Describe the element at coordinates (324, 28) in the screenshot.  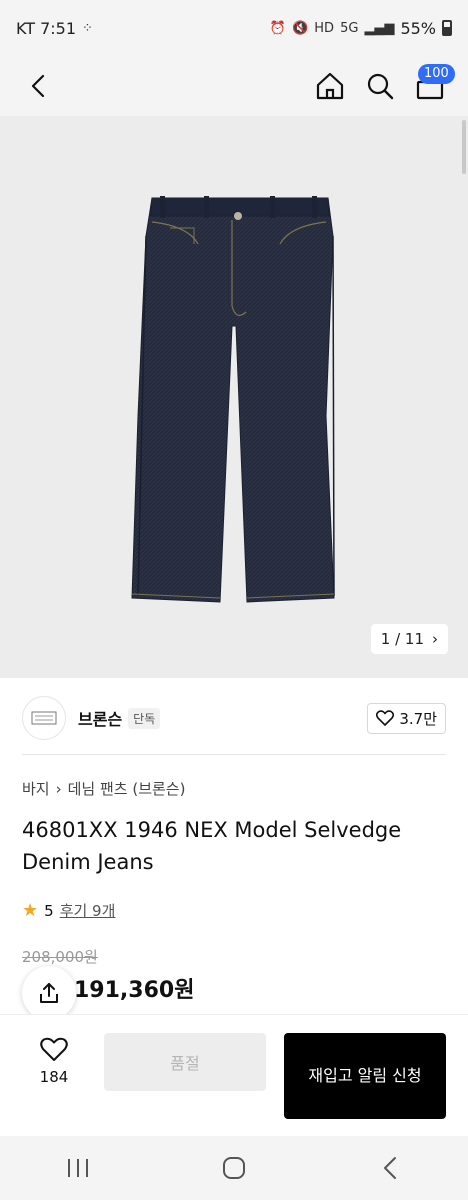
I see `hd-icon: HD` at that location.